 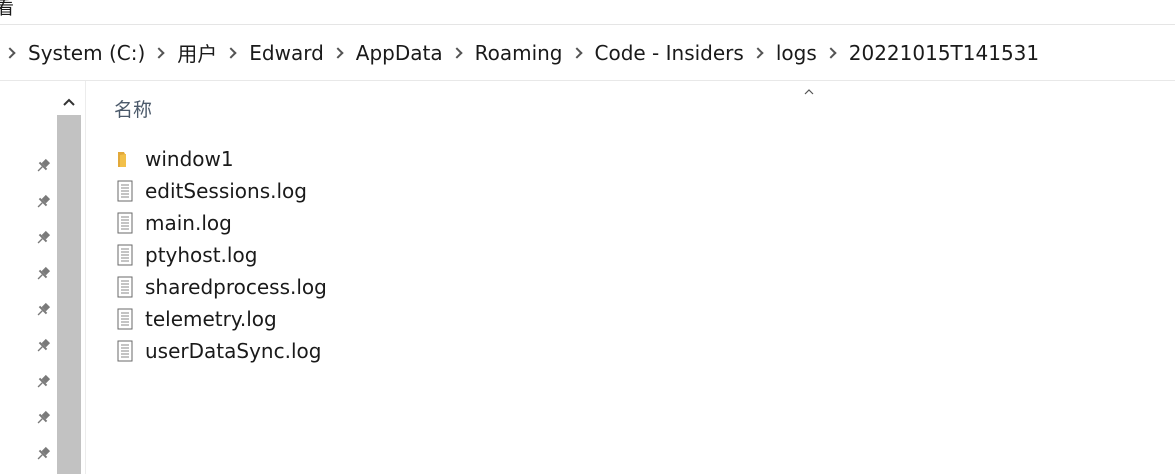 I want to click on column-header-name: 名称, so click(x=133, y=108).